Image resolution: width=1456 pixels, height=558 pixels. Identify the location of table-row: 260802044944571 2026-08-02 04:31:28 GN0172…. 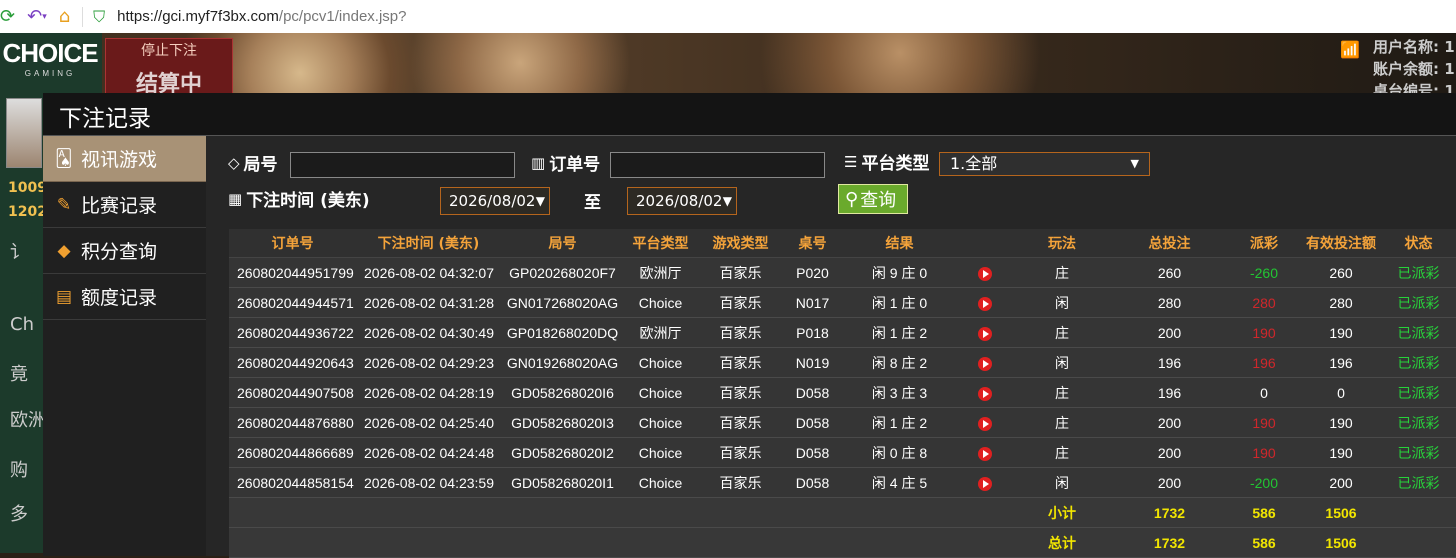
(842, 302).